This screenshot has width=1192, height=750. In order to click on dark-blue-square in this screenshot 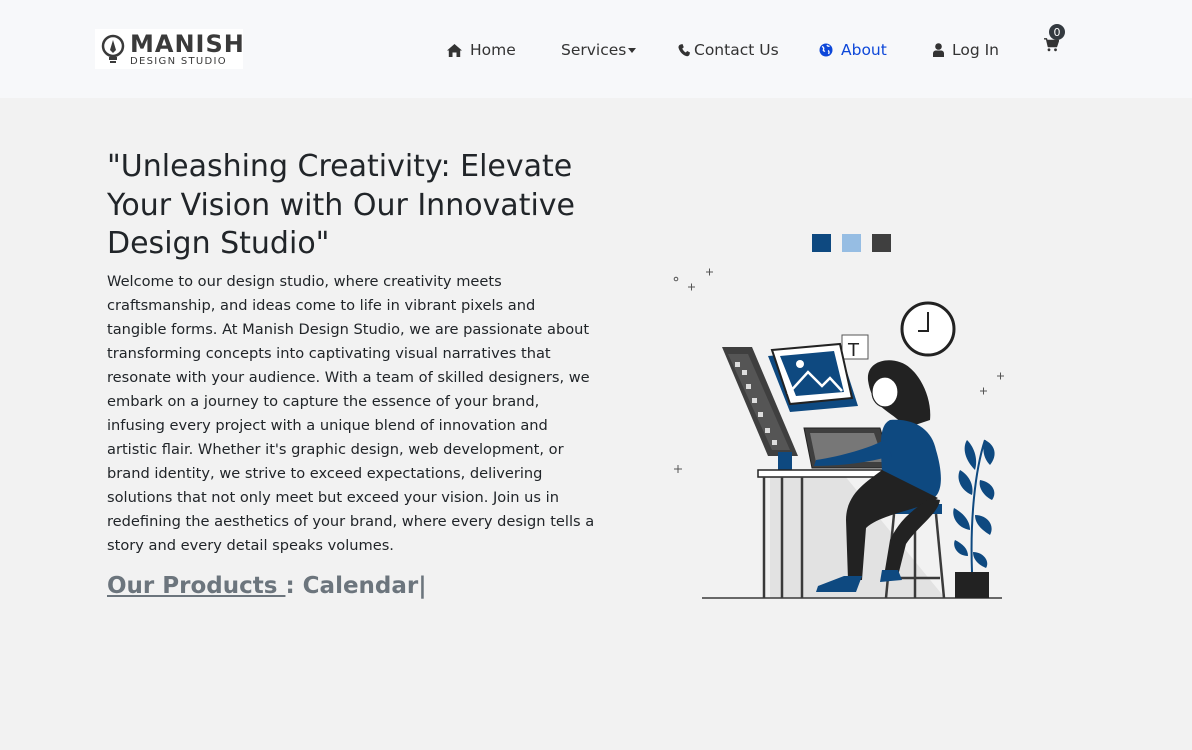, I will do `click(821, 243)`.